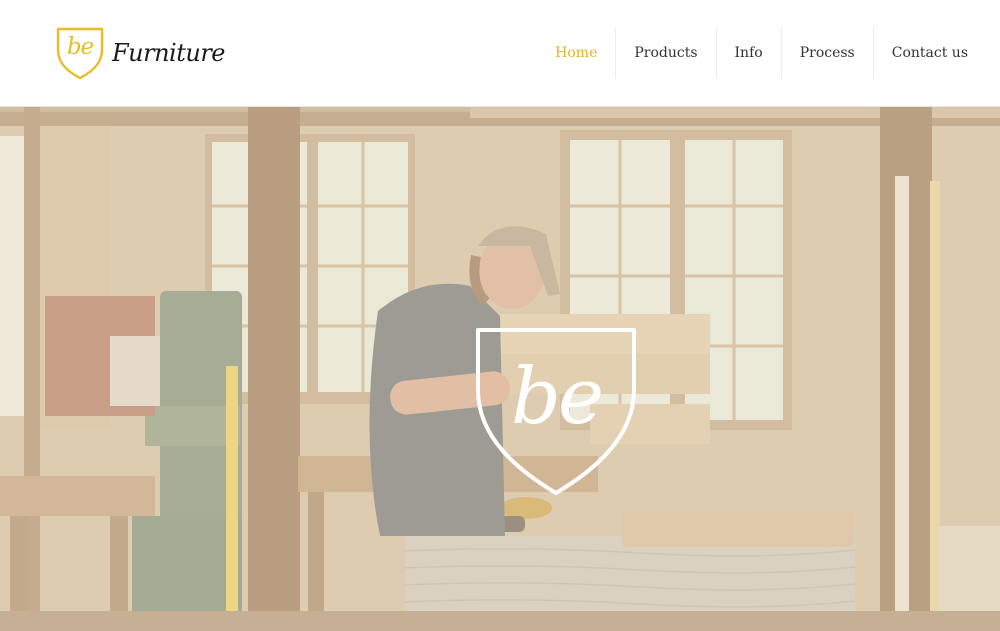  Describe the element at coordinates (576, 53) in the screenshot. I see `nav-home: Home` at that location.